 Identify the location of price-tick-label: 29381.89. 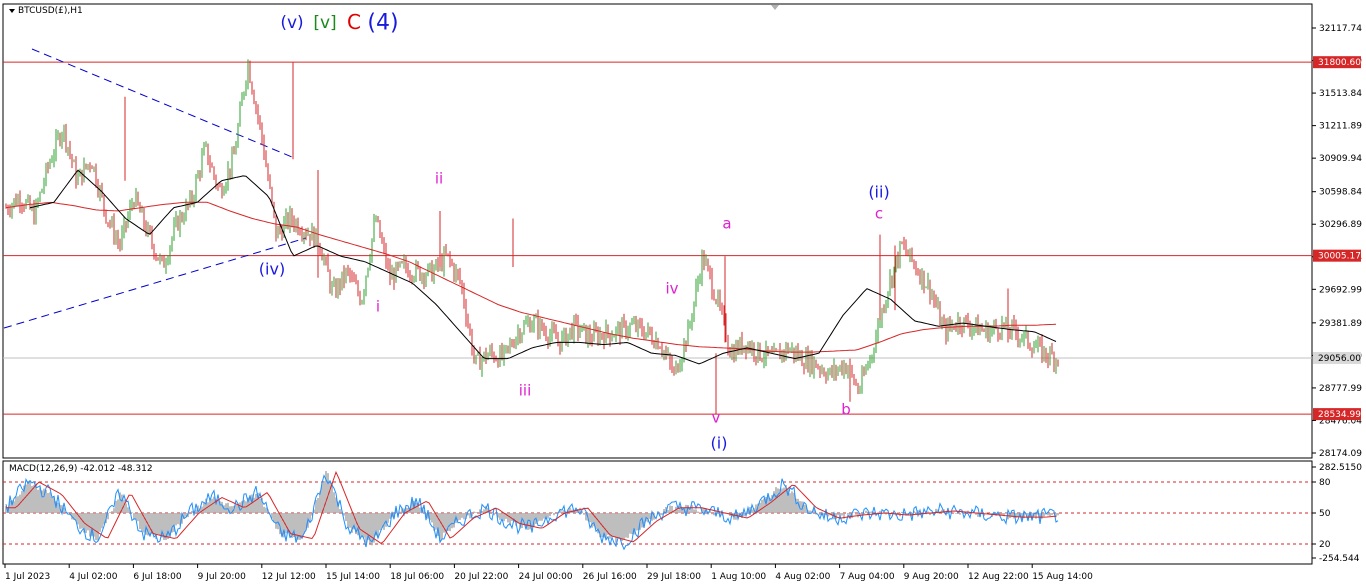
(1340, 324).